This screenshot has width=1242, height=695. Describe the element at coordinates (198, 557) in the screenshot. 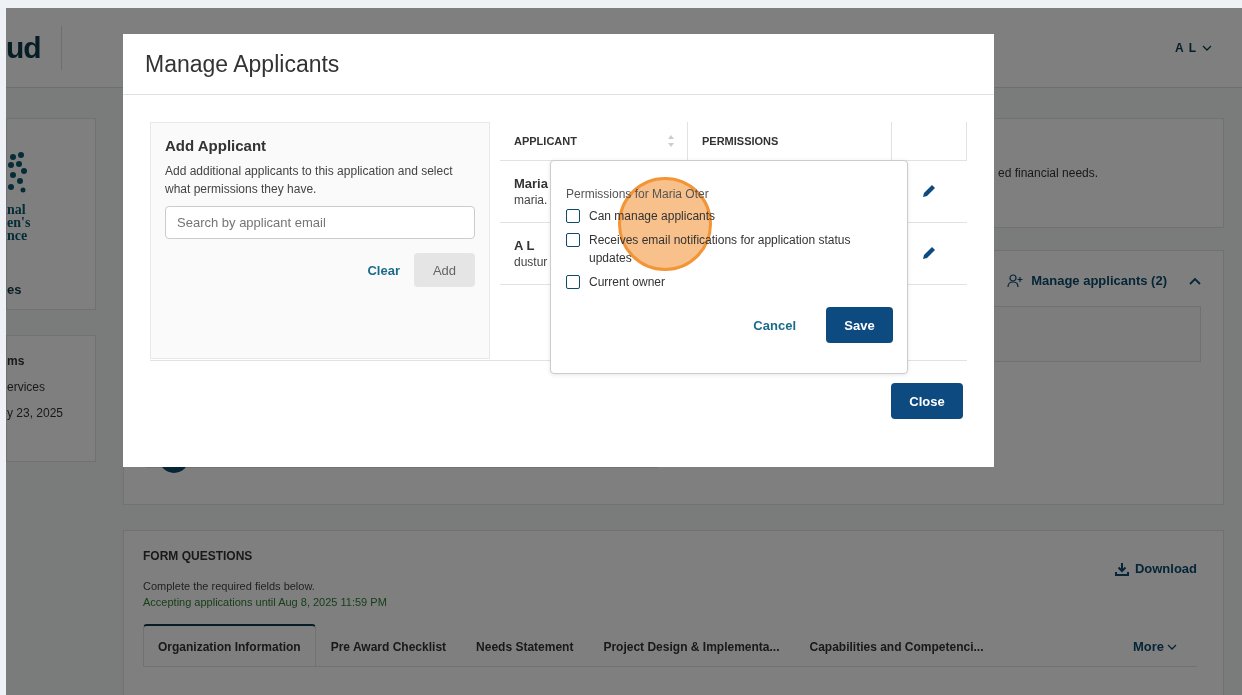

I see `section-title: FORM QUESTIONS` at that location.